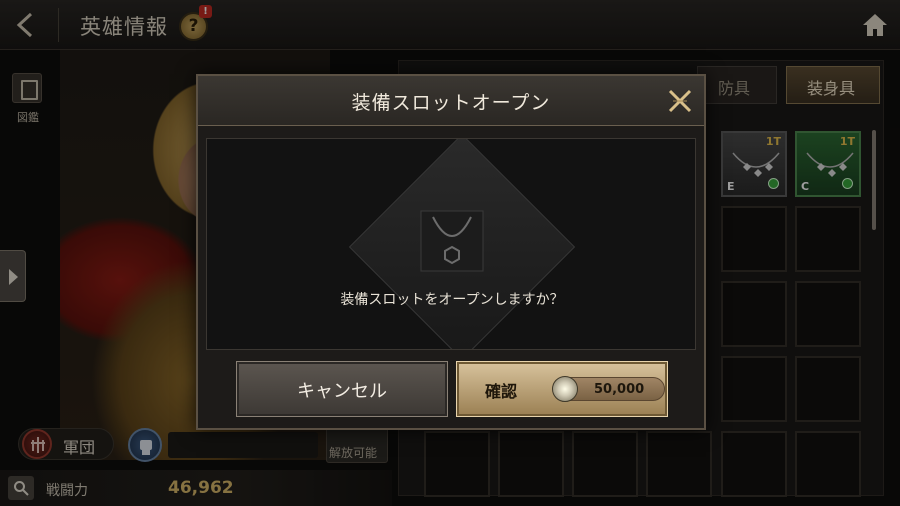  I want to click on close-button, so click(680, 101).